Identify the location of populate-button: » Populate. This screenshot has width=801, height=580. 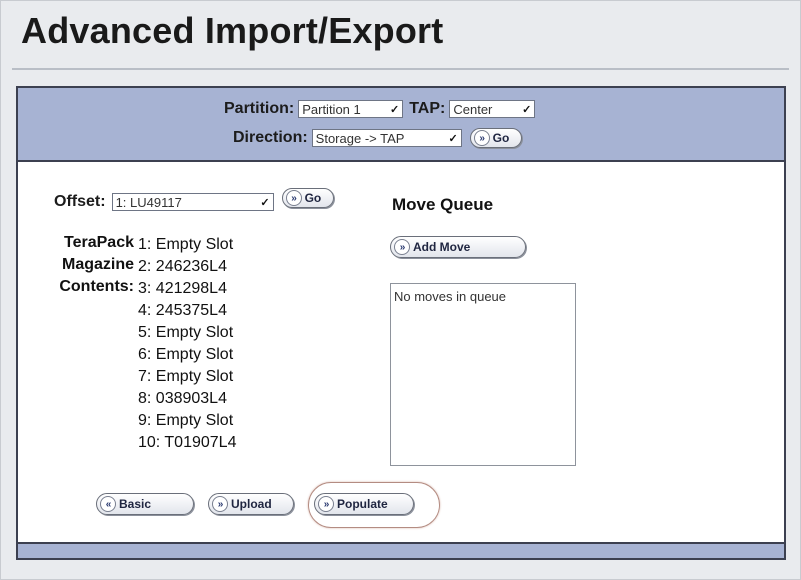
(364, 504).